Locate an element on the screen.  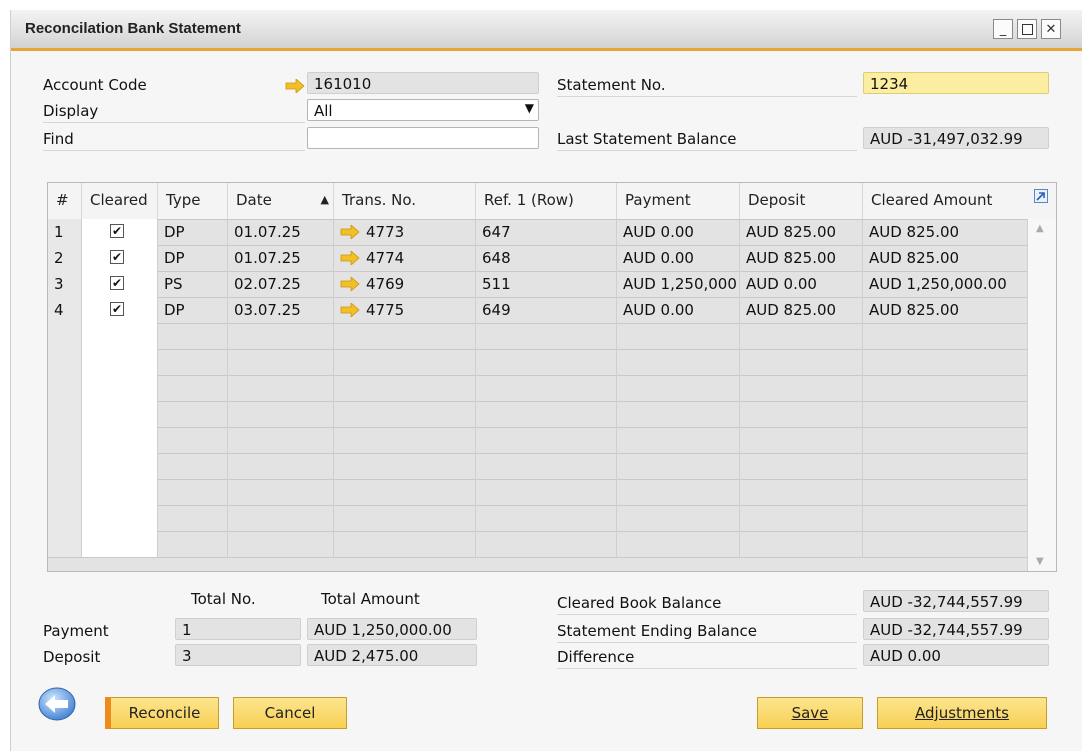
cell-num: 2 is located at coordinates (65, 258).